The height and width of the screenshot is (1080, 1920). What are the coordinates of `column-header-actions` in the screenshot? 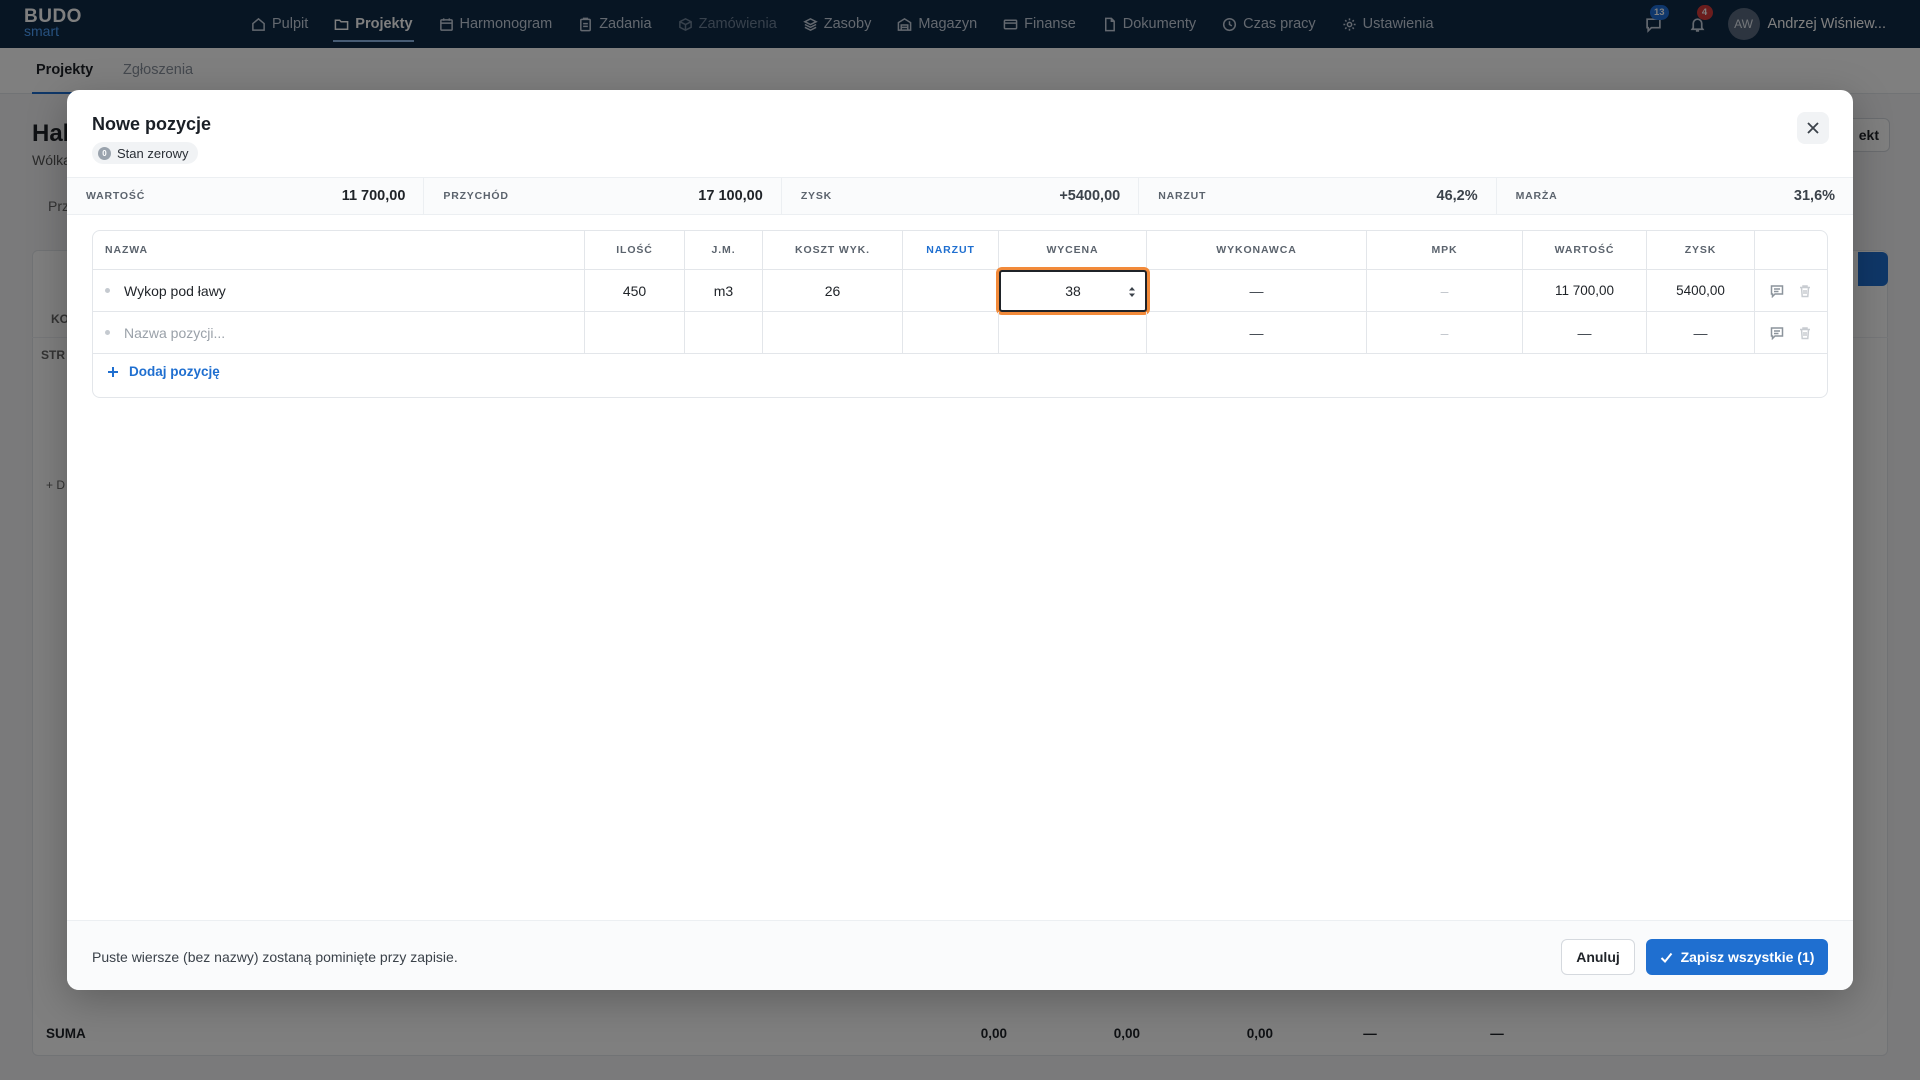 It's located at (1791, 250).